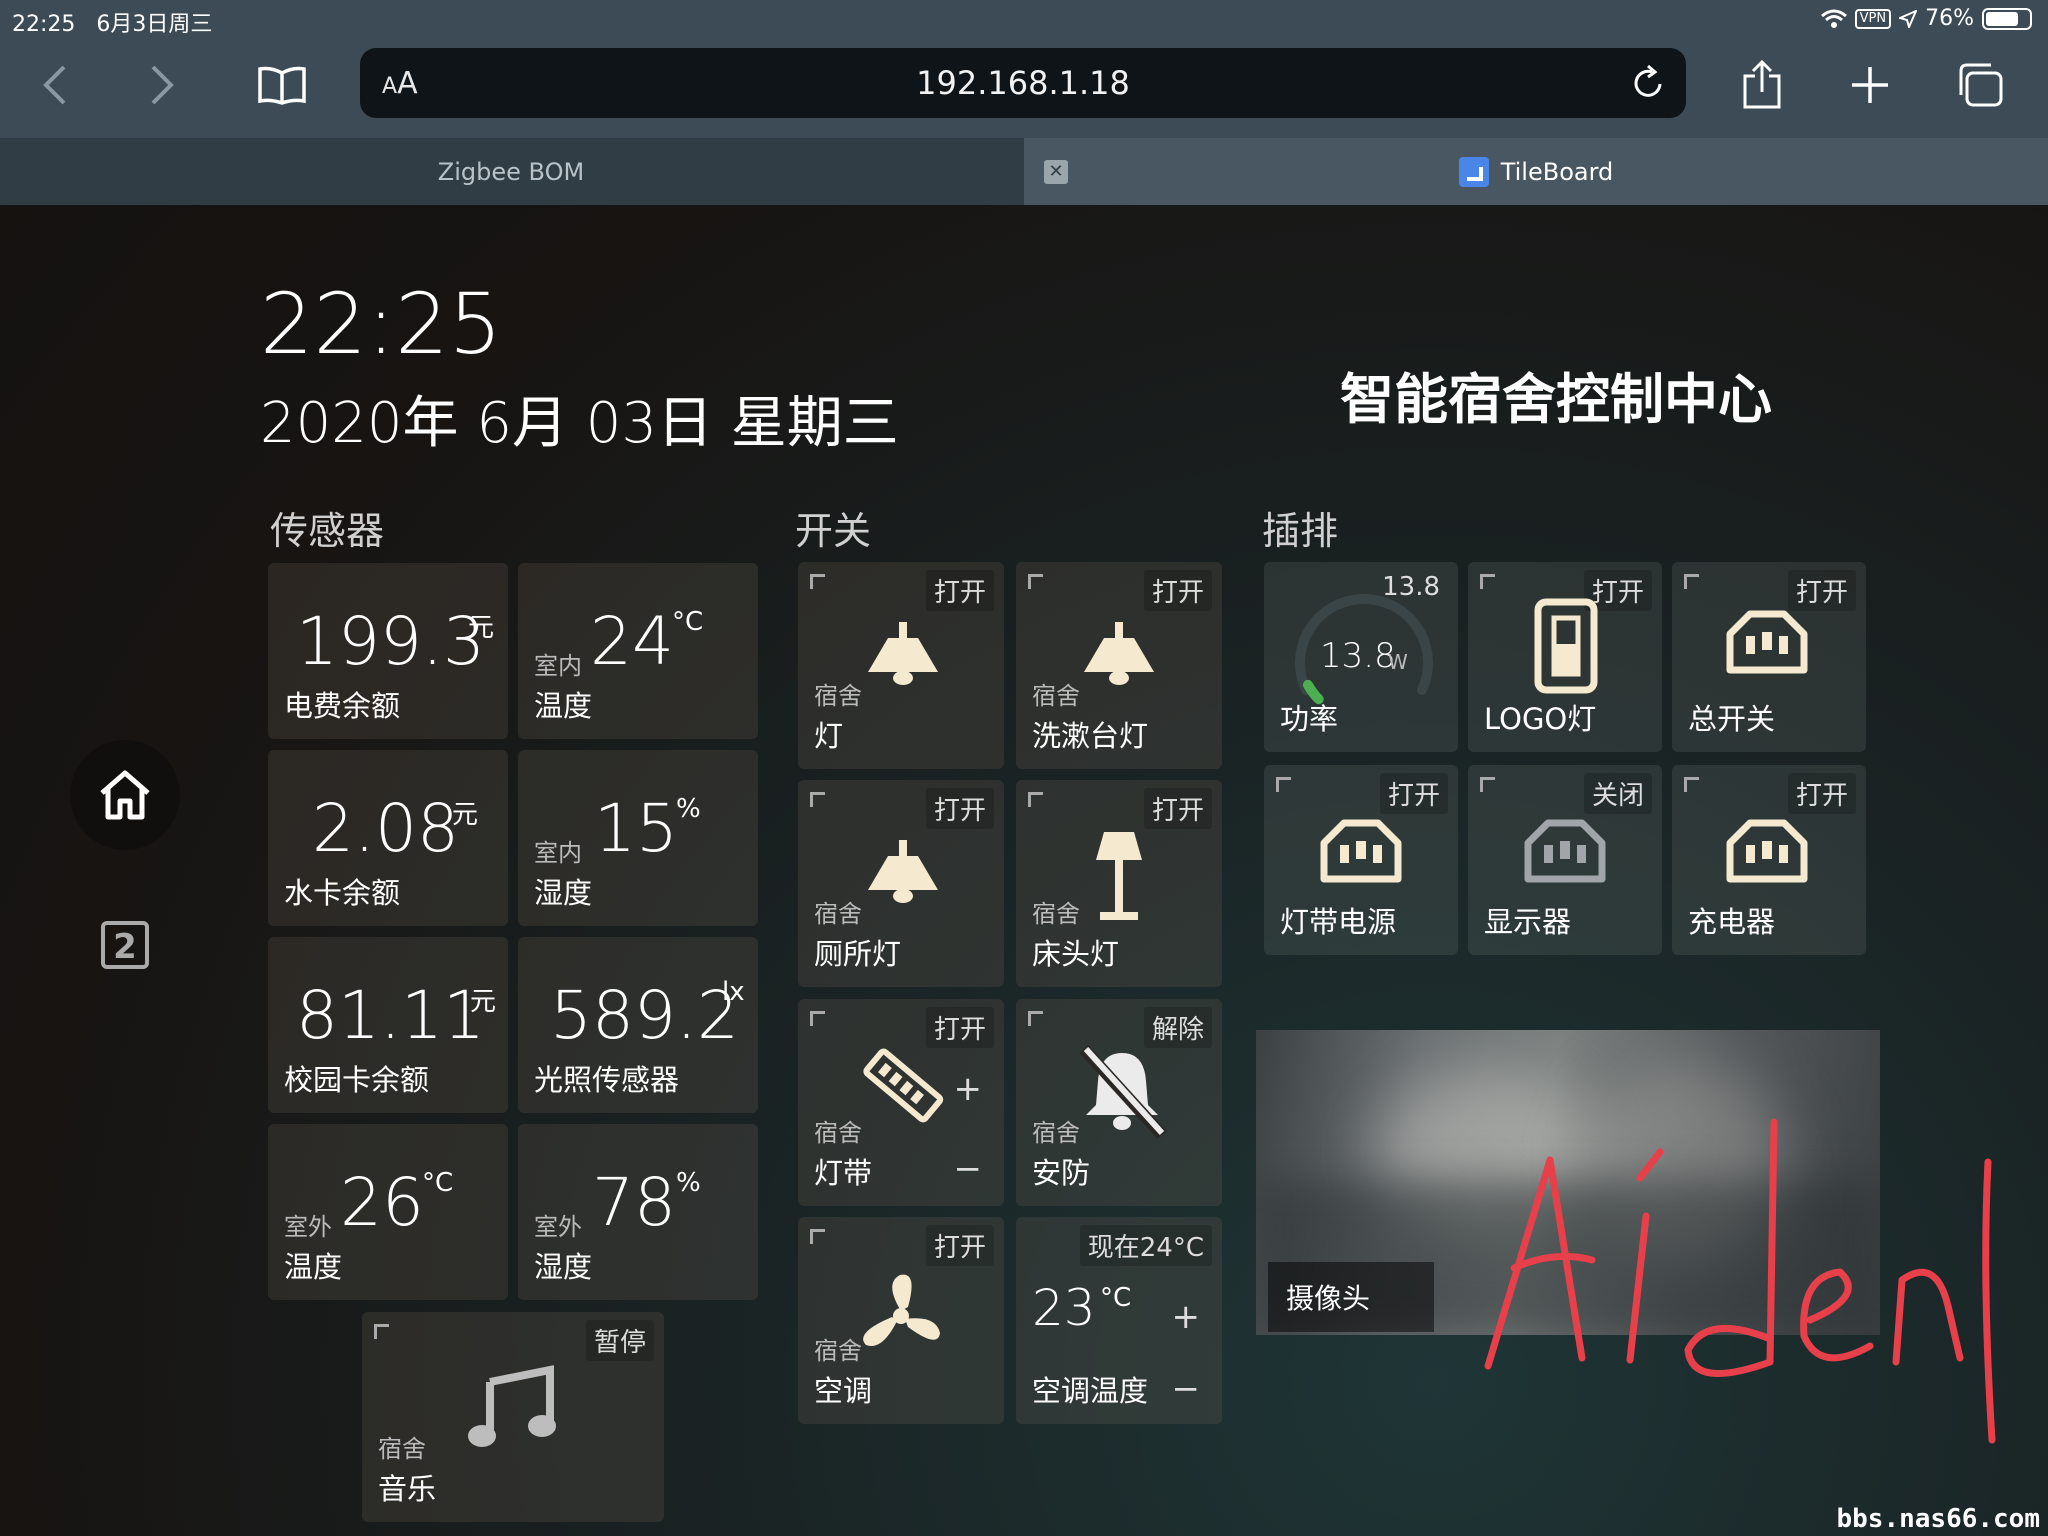 Image resolution: width=2048 pixels, height=1536 pixels. I want to click on switch-tile-security: 解除 宿舍 安防, so click(1119, 1102).